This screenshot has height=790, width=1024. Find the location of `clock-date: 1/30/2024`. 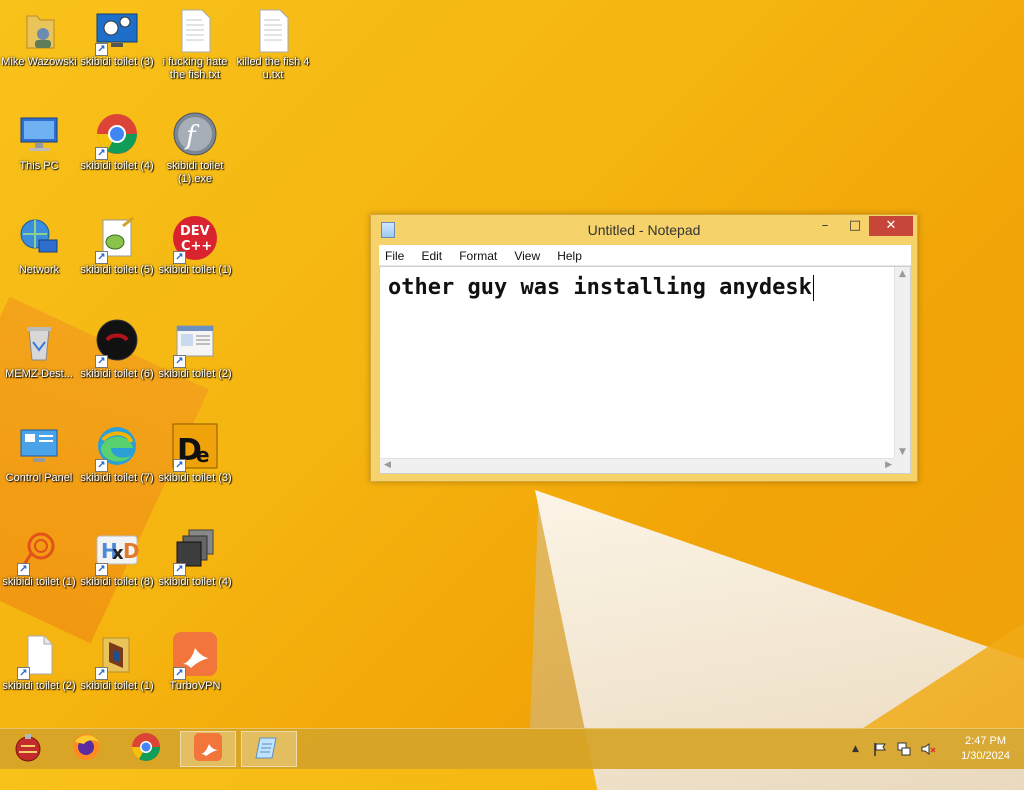

clock-date: 1/30/2024 is located at coordinates (985, 756).